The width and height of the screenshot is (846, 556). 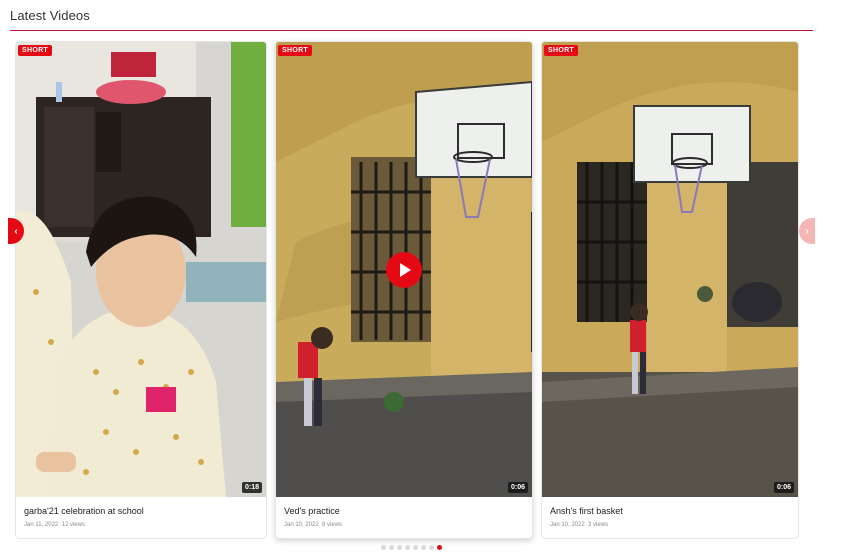 I want to click on section-header: Latest Videos, so click(x=411, y=15).